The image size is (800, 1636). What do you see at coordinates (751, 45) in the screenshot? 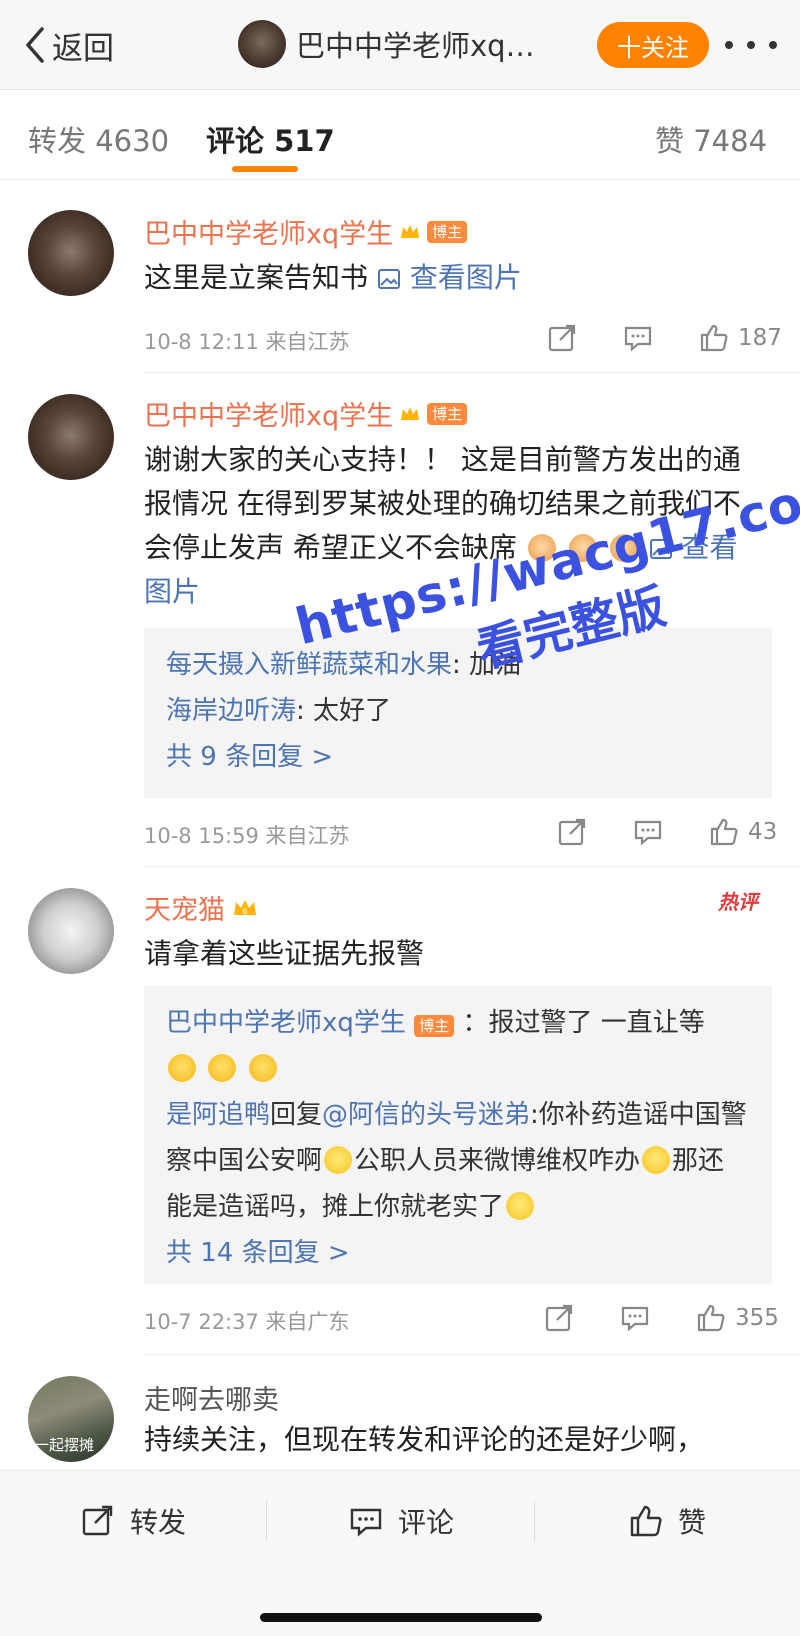
I see `more-options-icon` at bounding box center [751, 45].